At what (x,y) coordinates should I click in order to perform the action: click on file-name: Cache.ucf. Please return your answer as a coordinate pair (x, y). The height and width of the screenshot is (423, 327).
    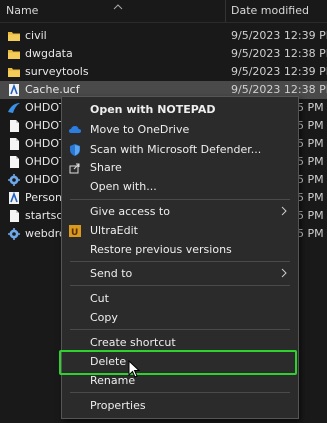
    Looking at the image, I should click on (52, 89).